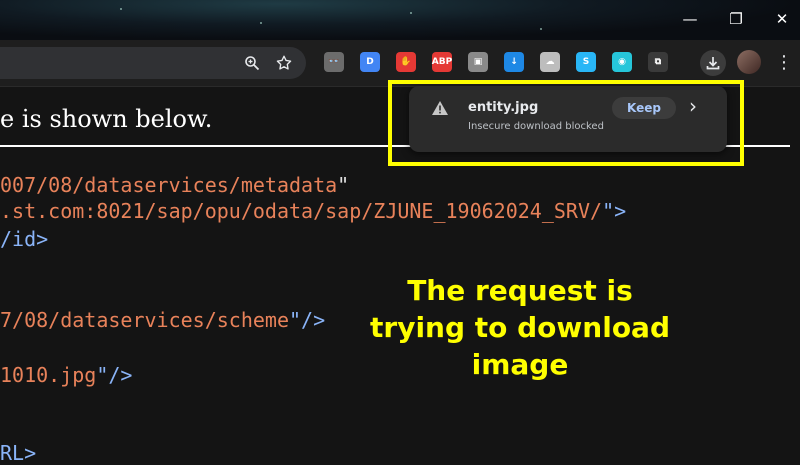  Describe the element at coordinates (400, 20) in the screenshot. I see `title-bar: — ❐ ✕` at that location.